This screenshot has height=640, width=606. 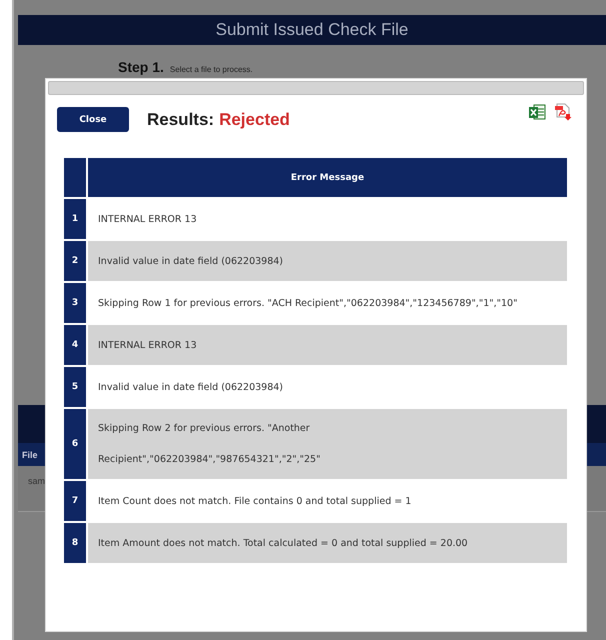 What do you see at coordinates (327, 543) in the screenshot?
I see `error-message-cell: Item Amount does not match. Total calculated = 0 and total supplied = 20.00` at bounding box center [327, 543].